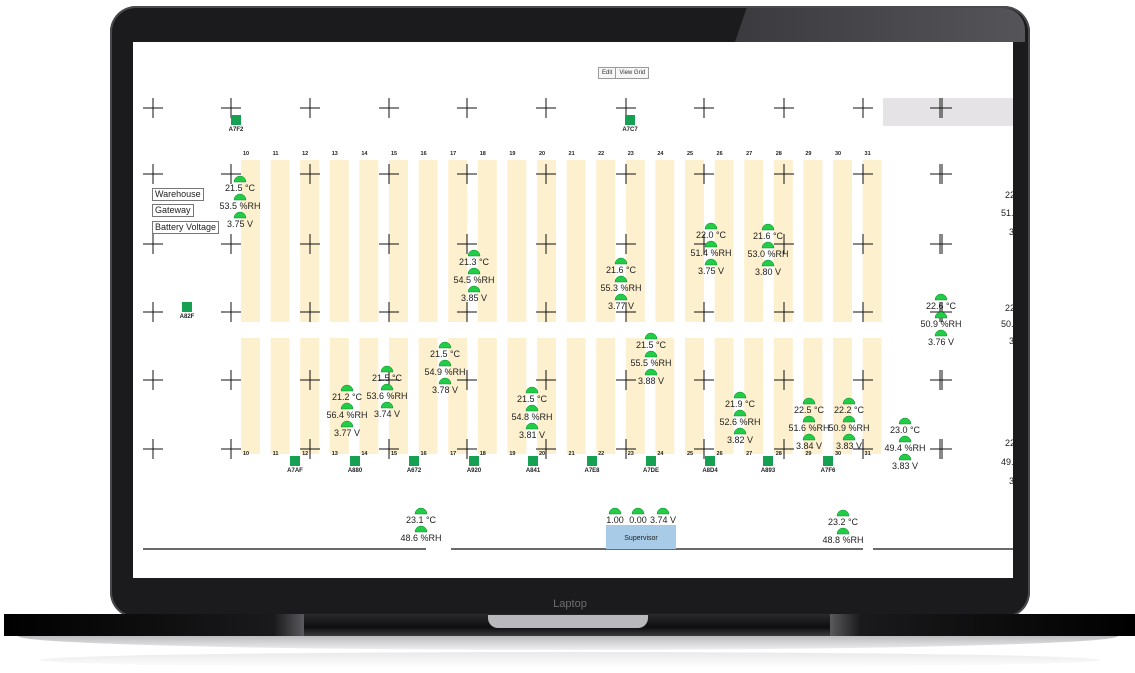 The height and width of the screenshot is (673, 1135). Describe the element at coordinates (387, 378) in the screenshot. I see `sensor-temperature: 21.5 °C` at that location.